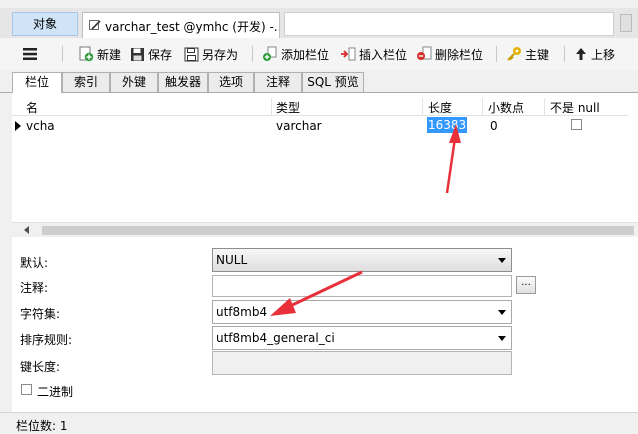  I want to click on save-button: 保存, so click(151, 54).